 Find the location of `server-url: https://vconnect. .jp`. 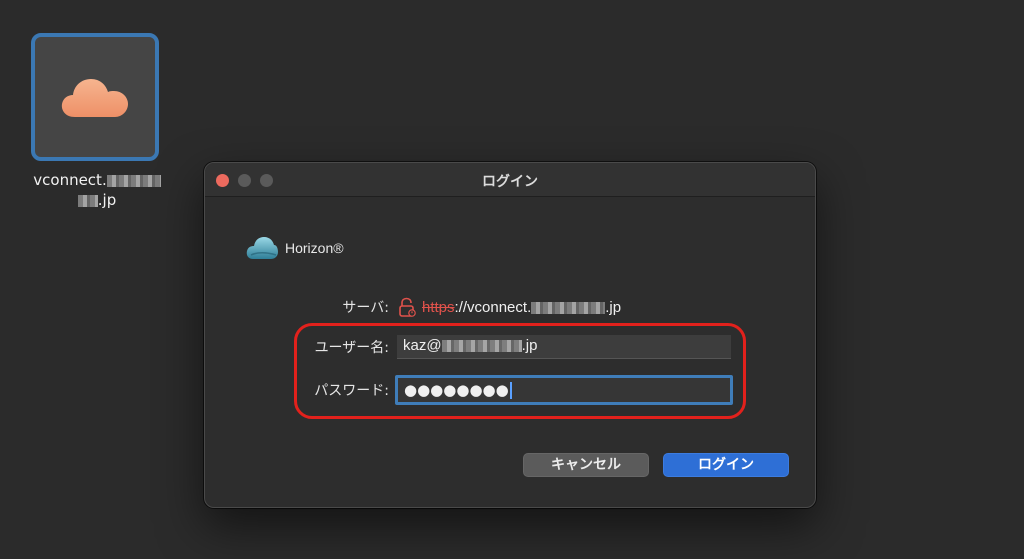

server-url: https://vconnect. .jp is located at coordinates (521, 307).